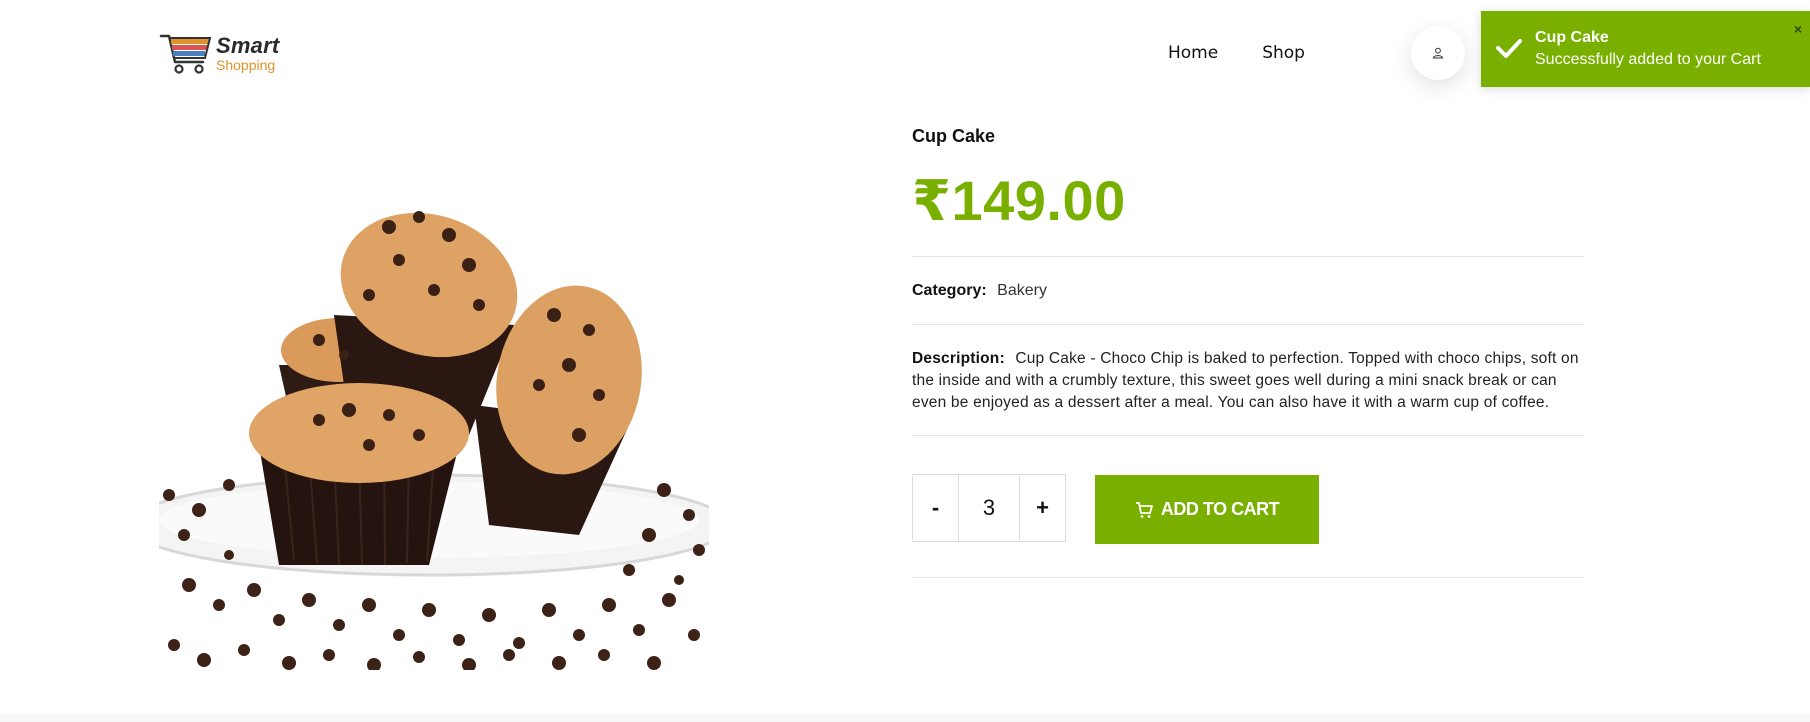 The width and height of the screenshot is (1810, 722). What do you see at coordinates (1144, 509) in the screenshot?
I see `cart-icon` at bounding box center [1144, 509].